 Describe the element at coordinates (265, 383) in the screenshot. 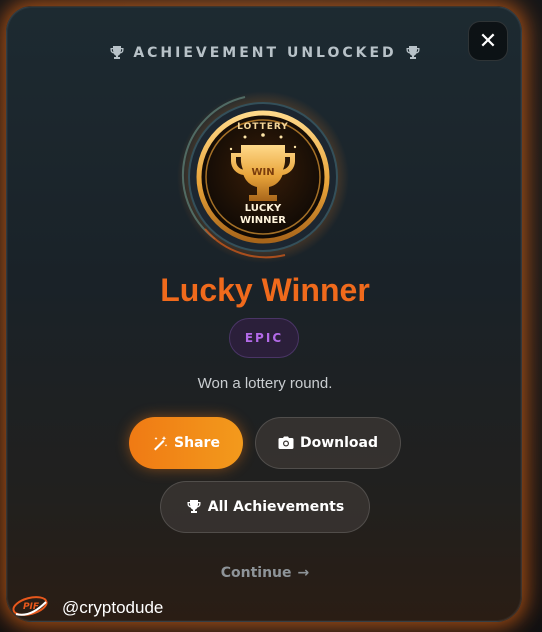

I see `achievement-description: Won a lottery round.` at that location.